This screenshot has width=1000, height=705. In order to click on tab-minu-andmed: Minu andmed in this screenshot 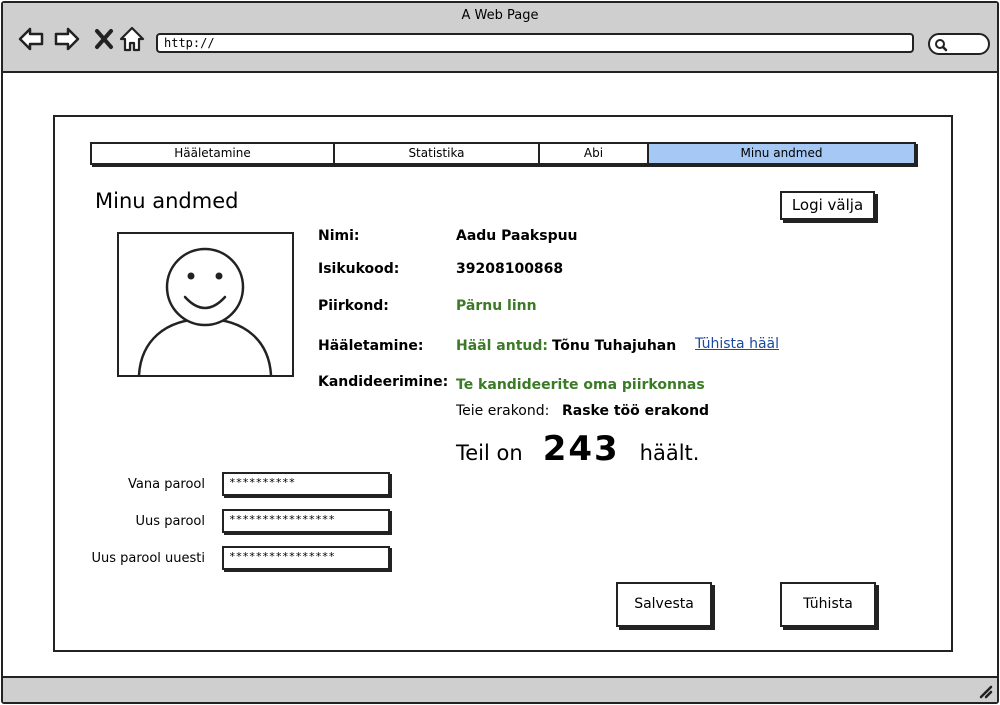, I will do `click(781, 153)`.